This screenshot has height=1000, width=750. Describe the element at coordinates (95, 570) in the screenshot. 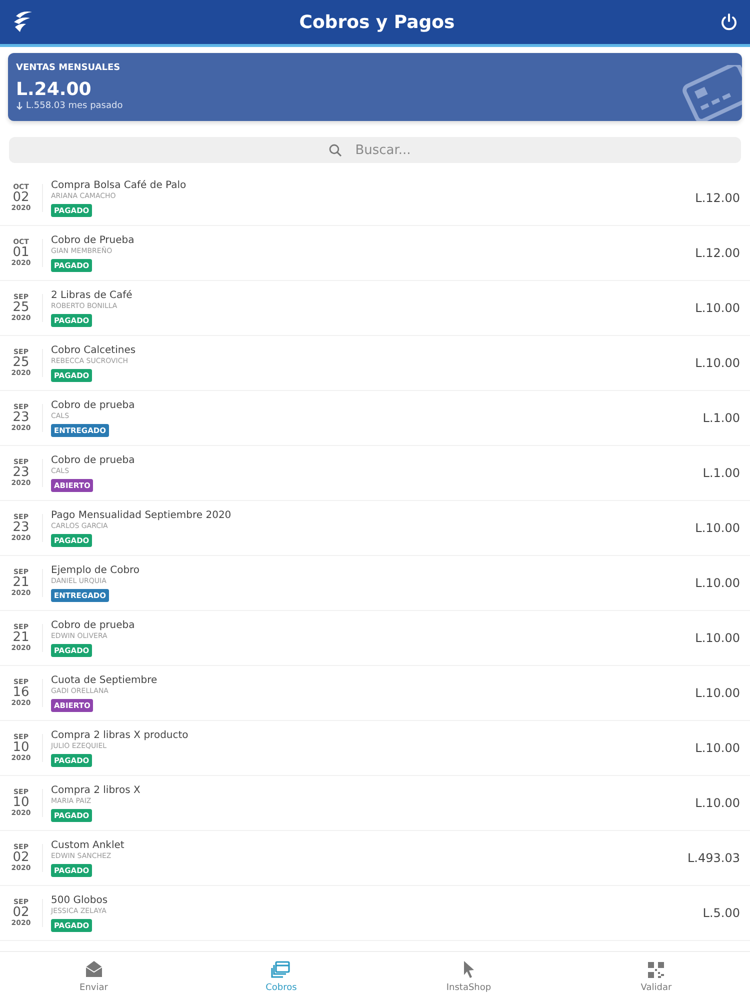

I see `transaction-title: Ejemplo de Cobro` at that location.